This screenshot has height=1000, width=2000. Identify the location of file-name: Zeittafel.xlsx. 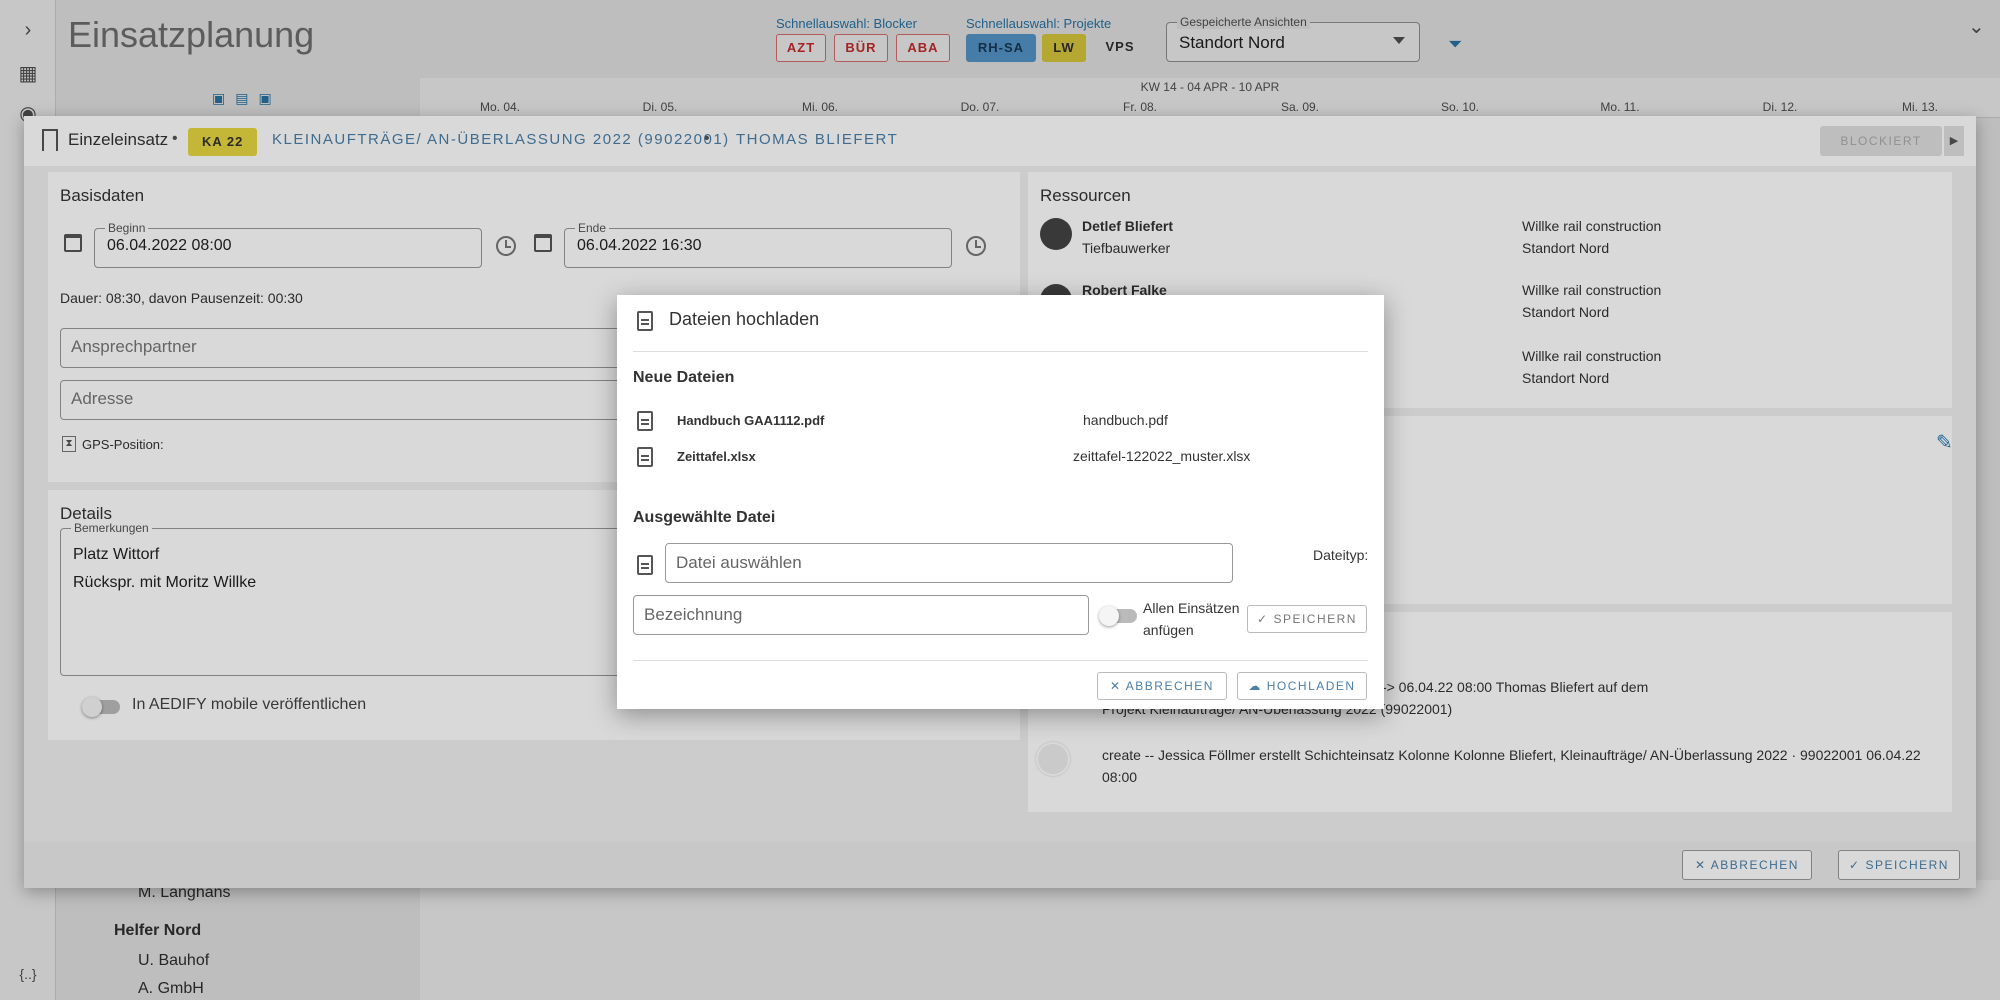
(716, 456).